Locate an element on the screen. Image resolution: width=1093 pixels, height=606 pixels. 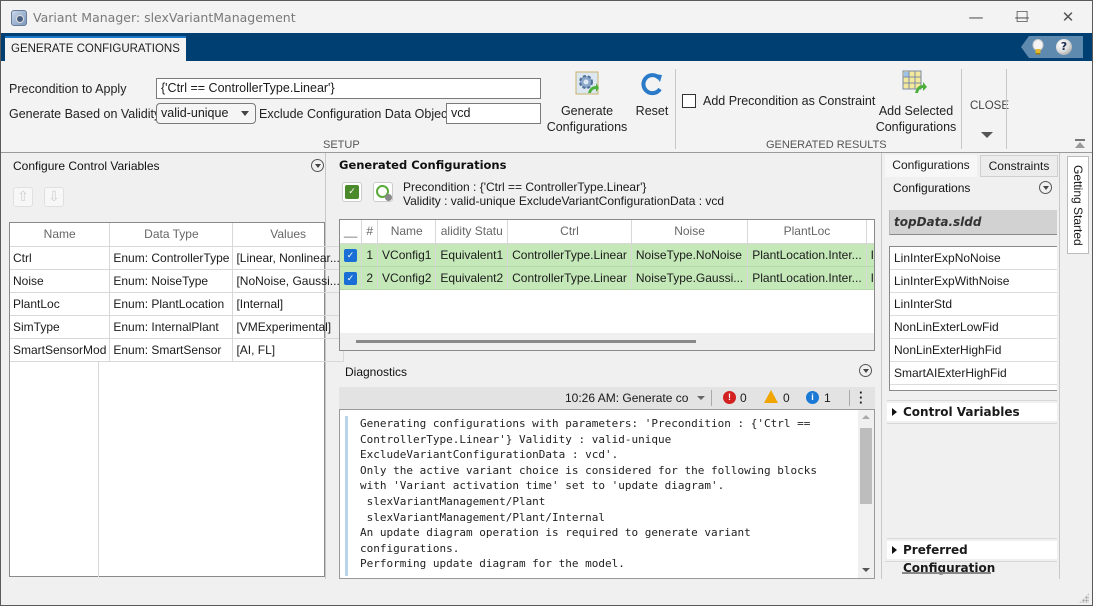
info-icon: i is located at coordinates (812, 397).